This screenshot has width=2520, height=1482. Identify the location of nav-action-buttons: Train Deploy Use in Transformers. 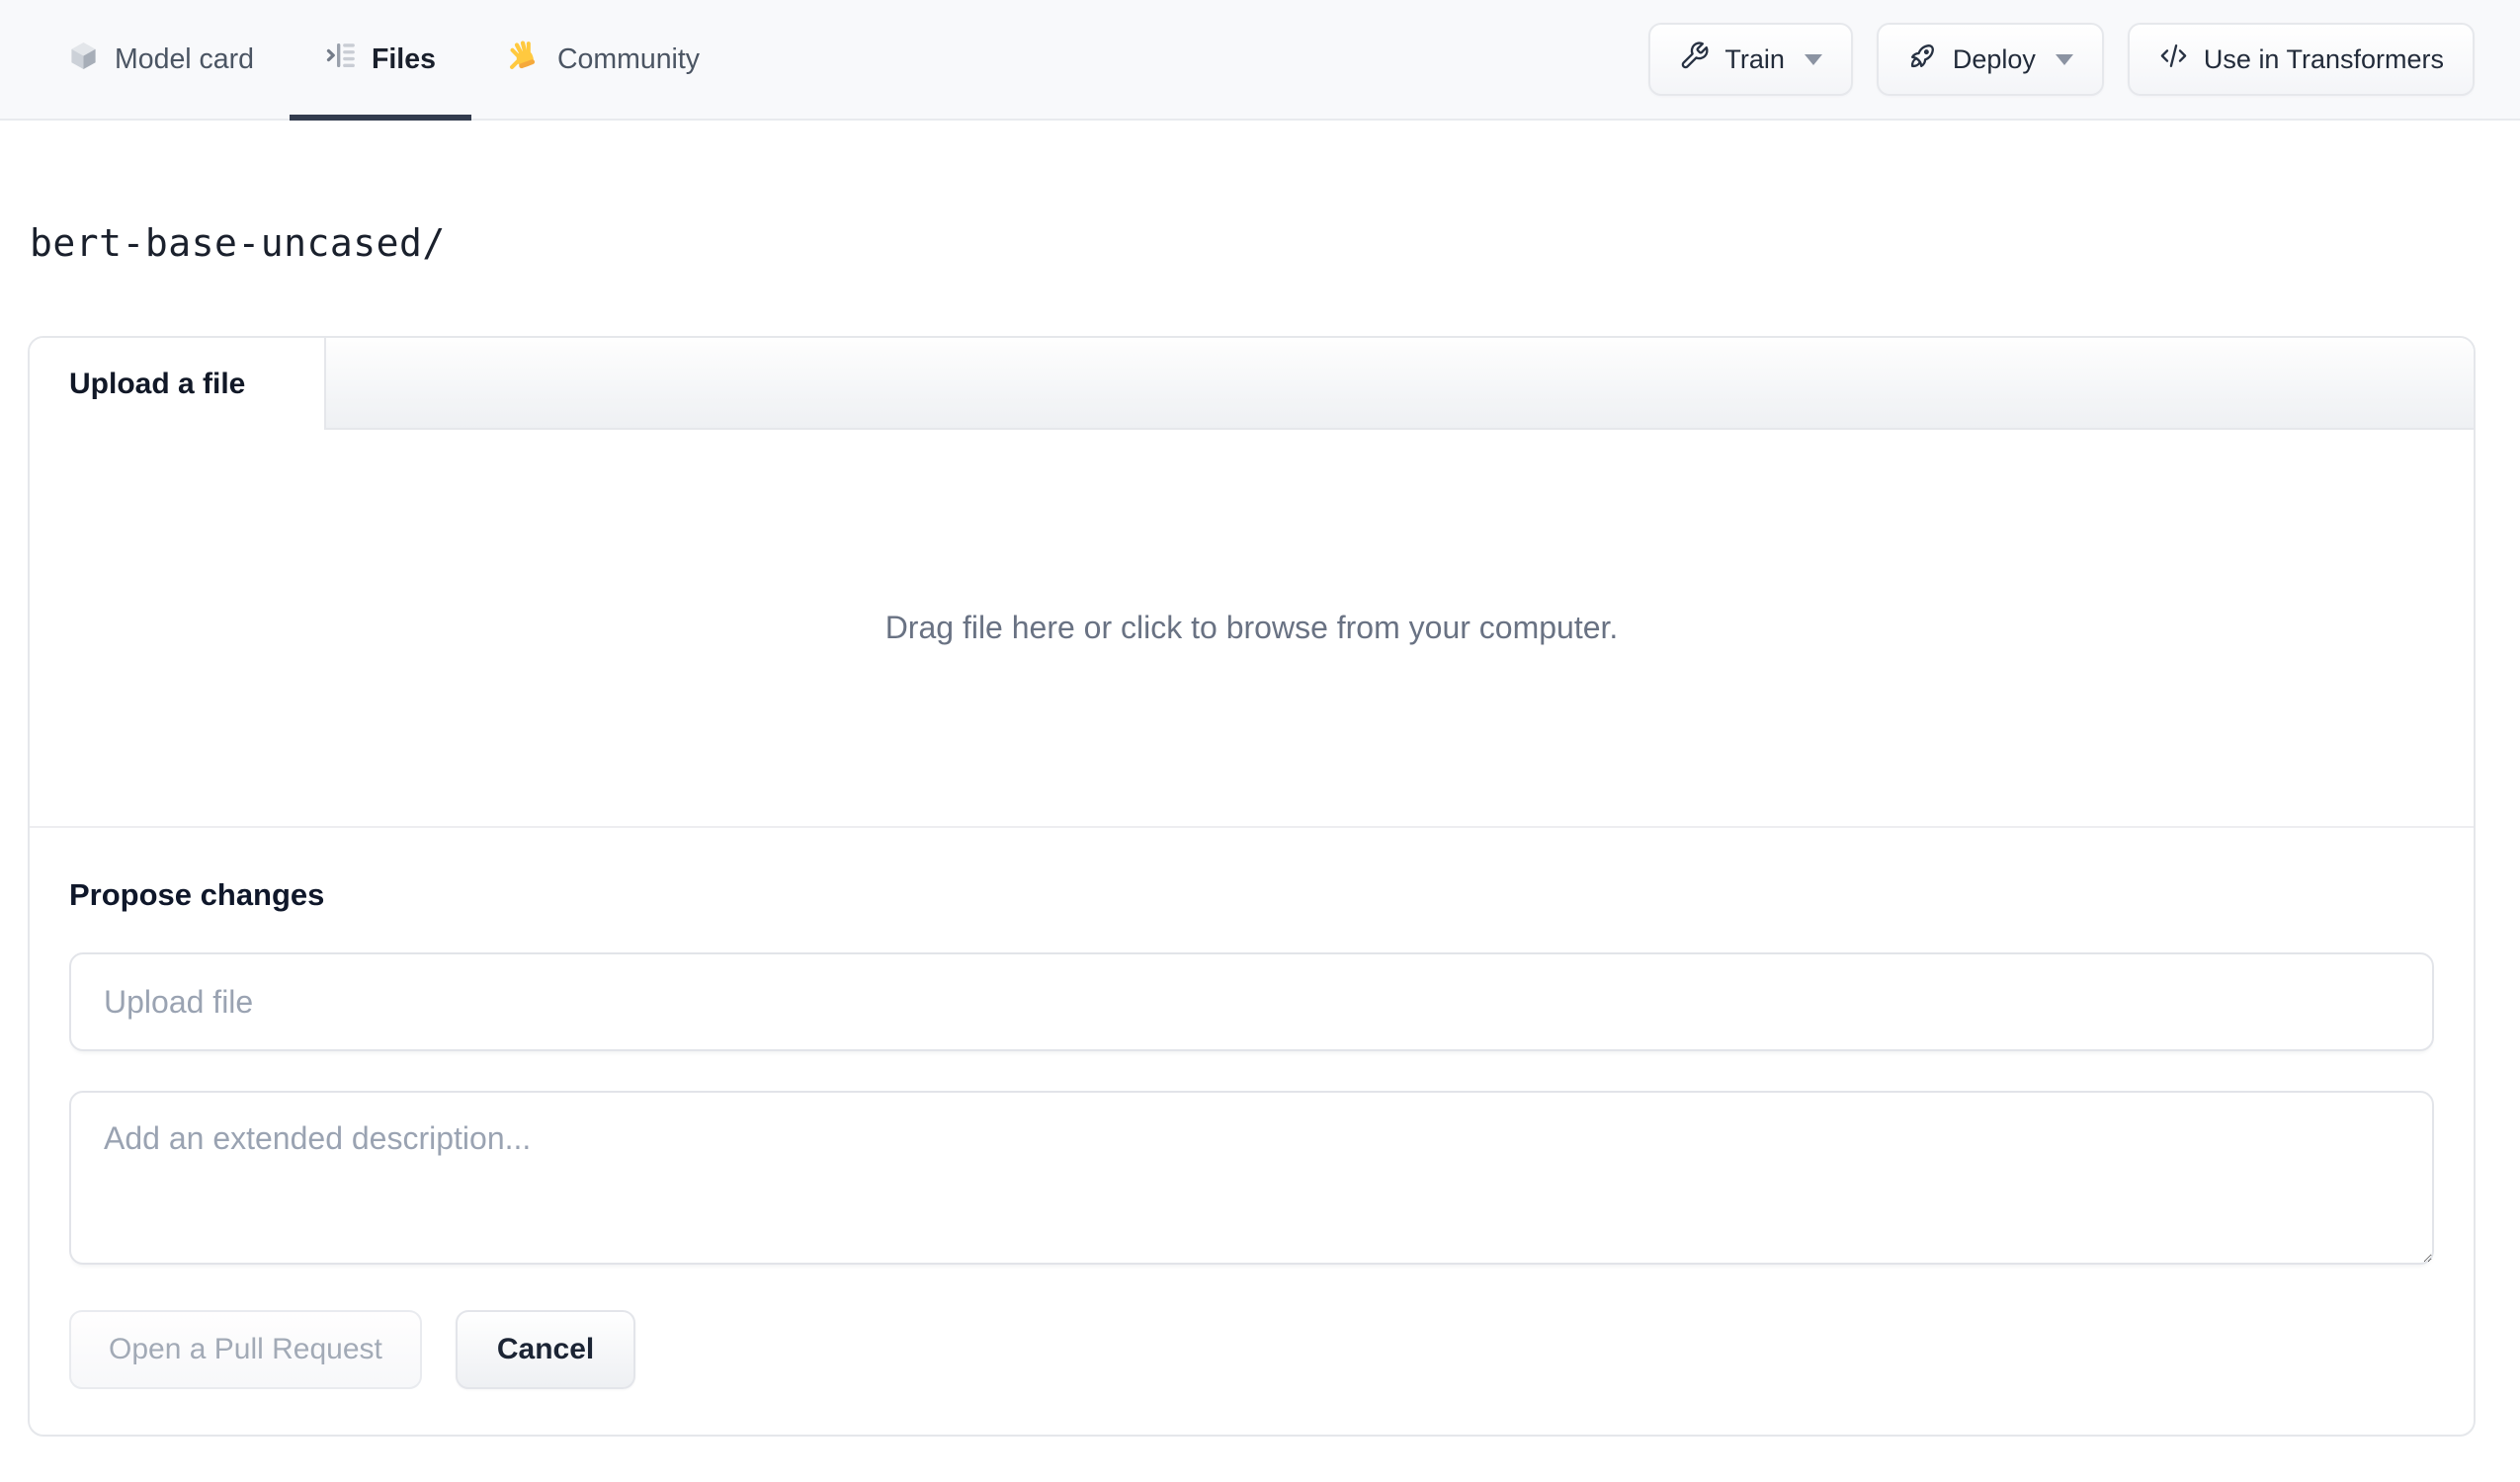
(2061, 59).